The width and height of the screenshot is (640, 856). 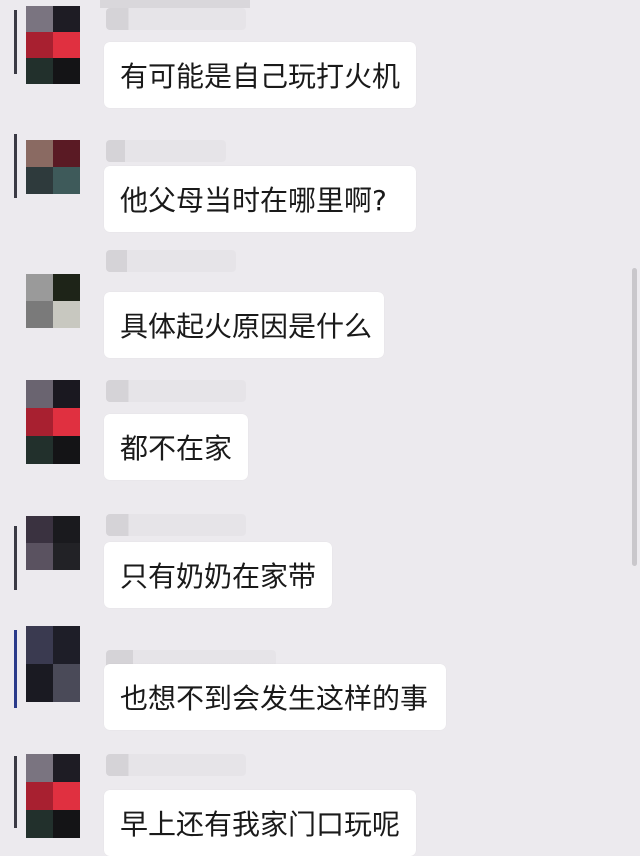 I want to click on scrollbar, so click(x=634, y=417).